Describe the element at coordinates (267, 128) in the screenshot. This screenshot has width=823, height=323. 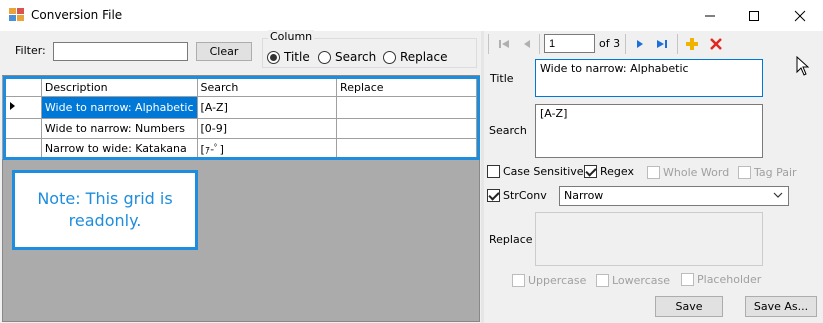
I see `cell-search: [0-9]` at that location.